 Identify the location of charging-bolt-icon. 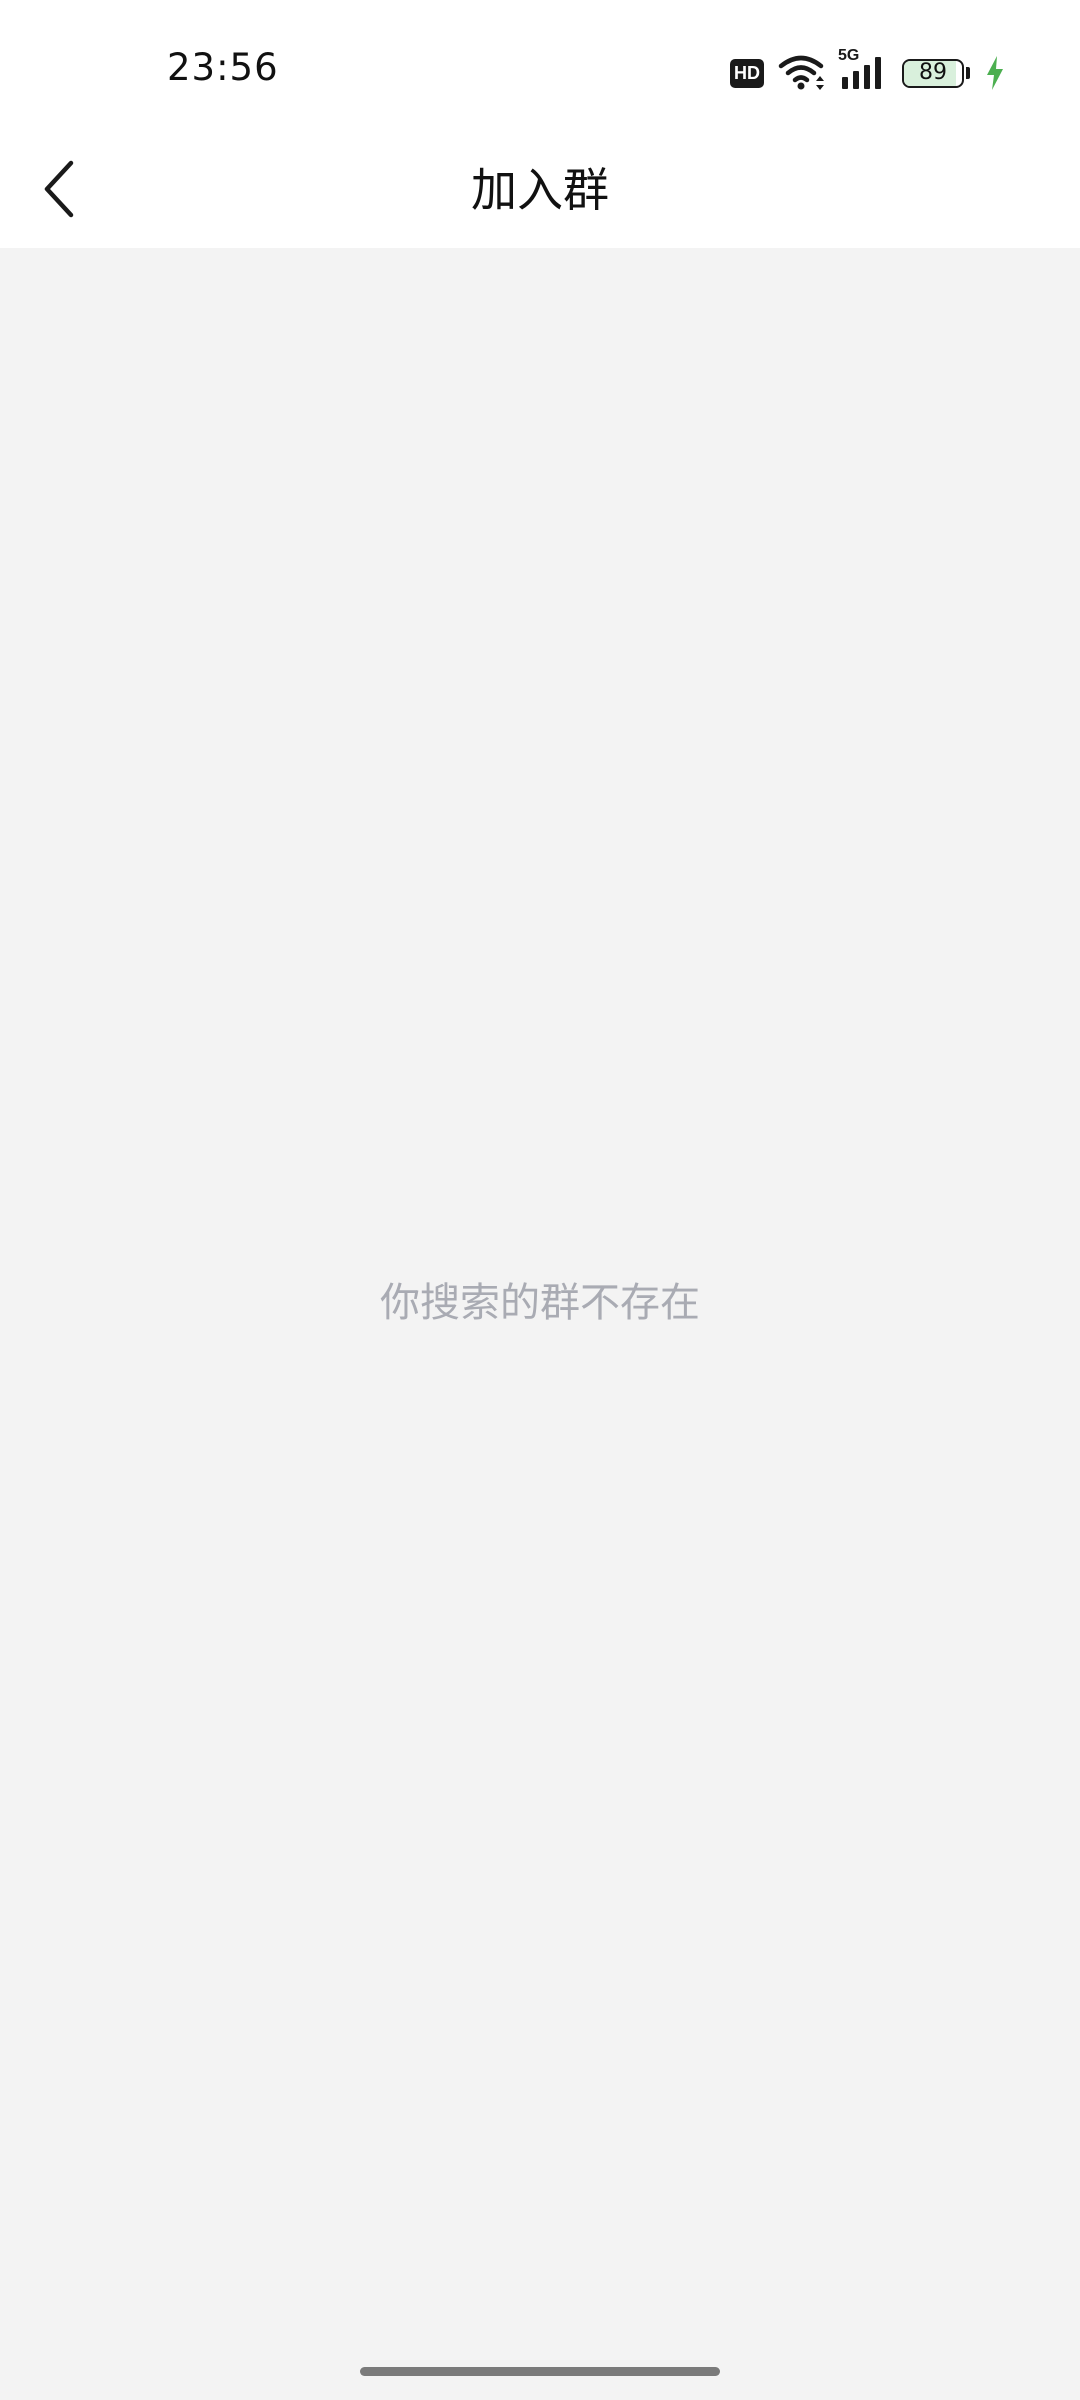
(995, 73).